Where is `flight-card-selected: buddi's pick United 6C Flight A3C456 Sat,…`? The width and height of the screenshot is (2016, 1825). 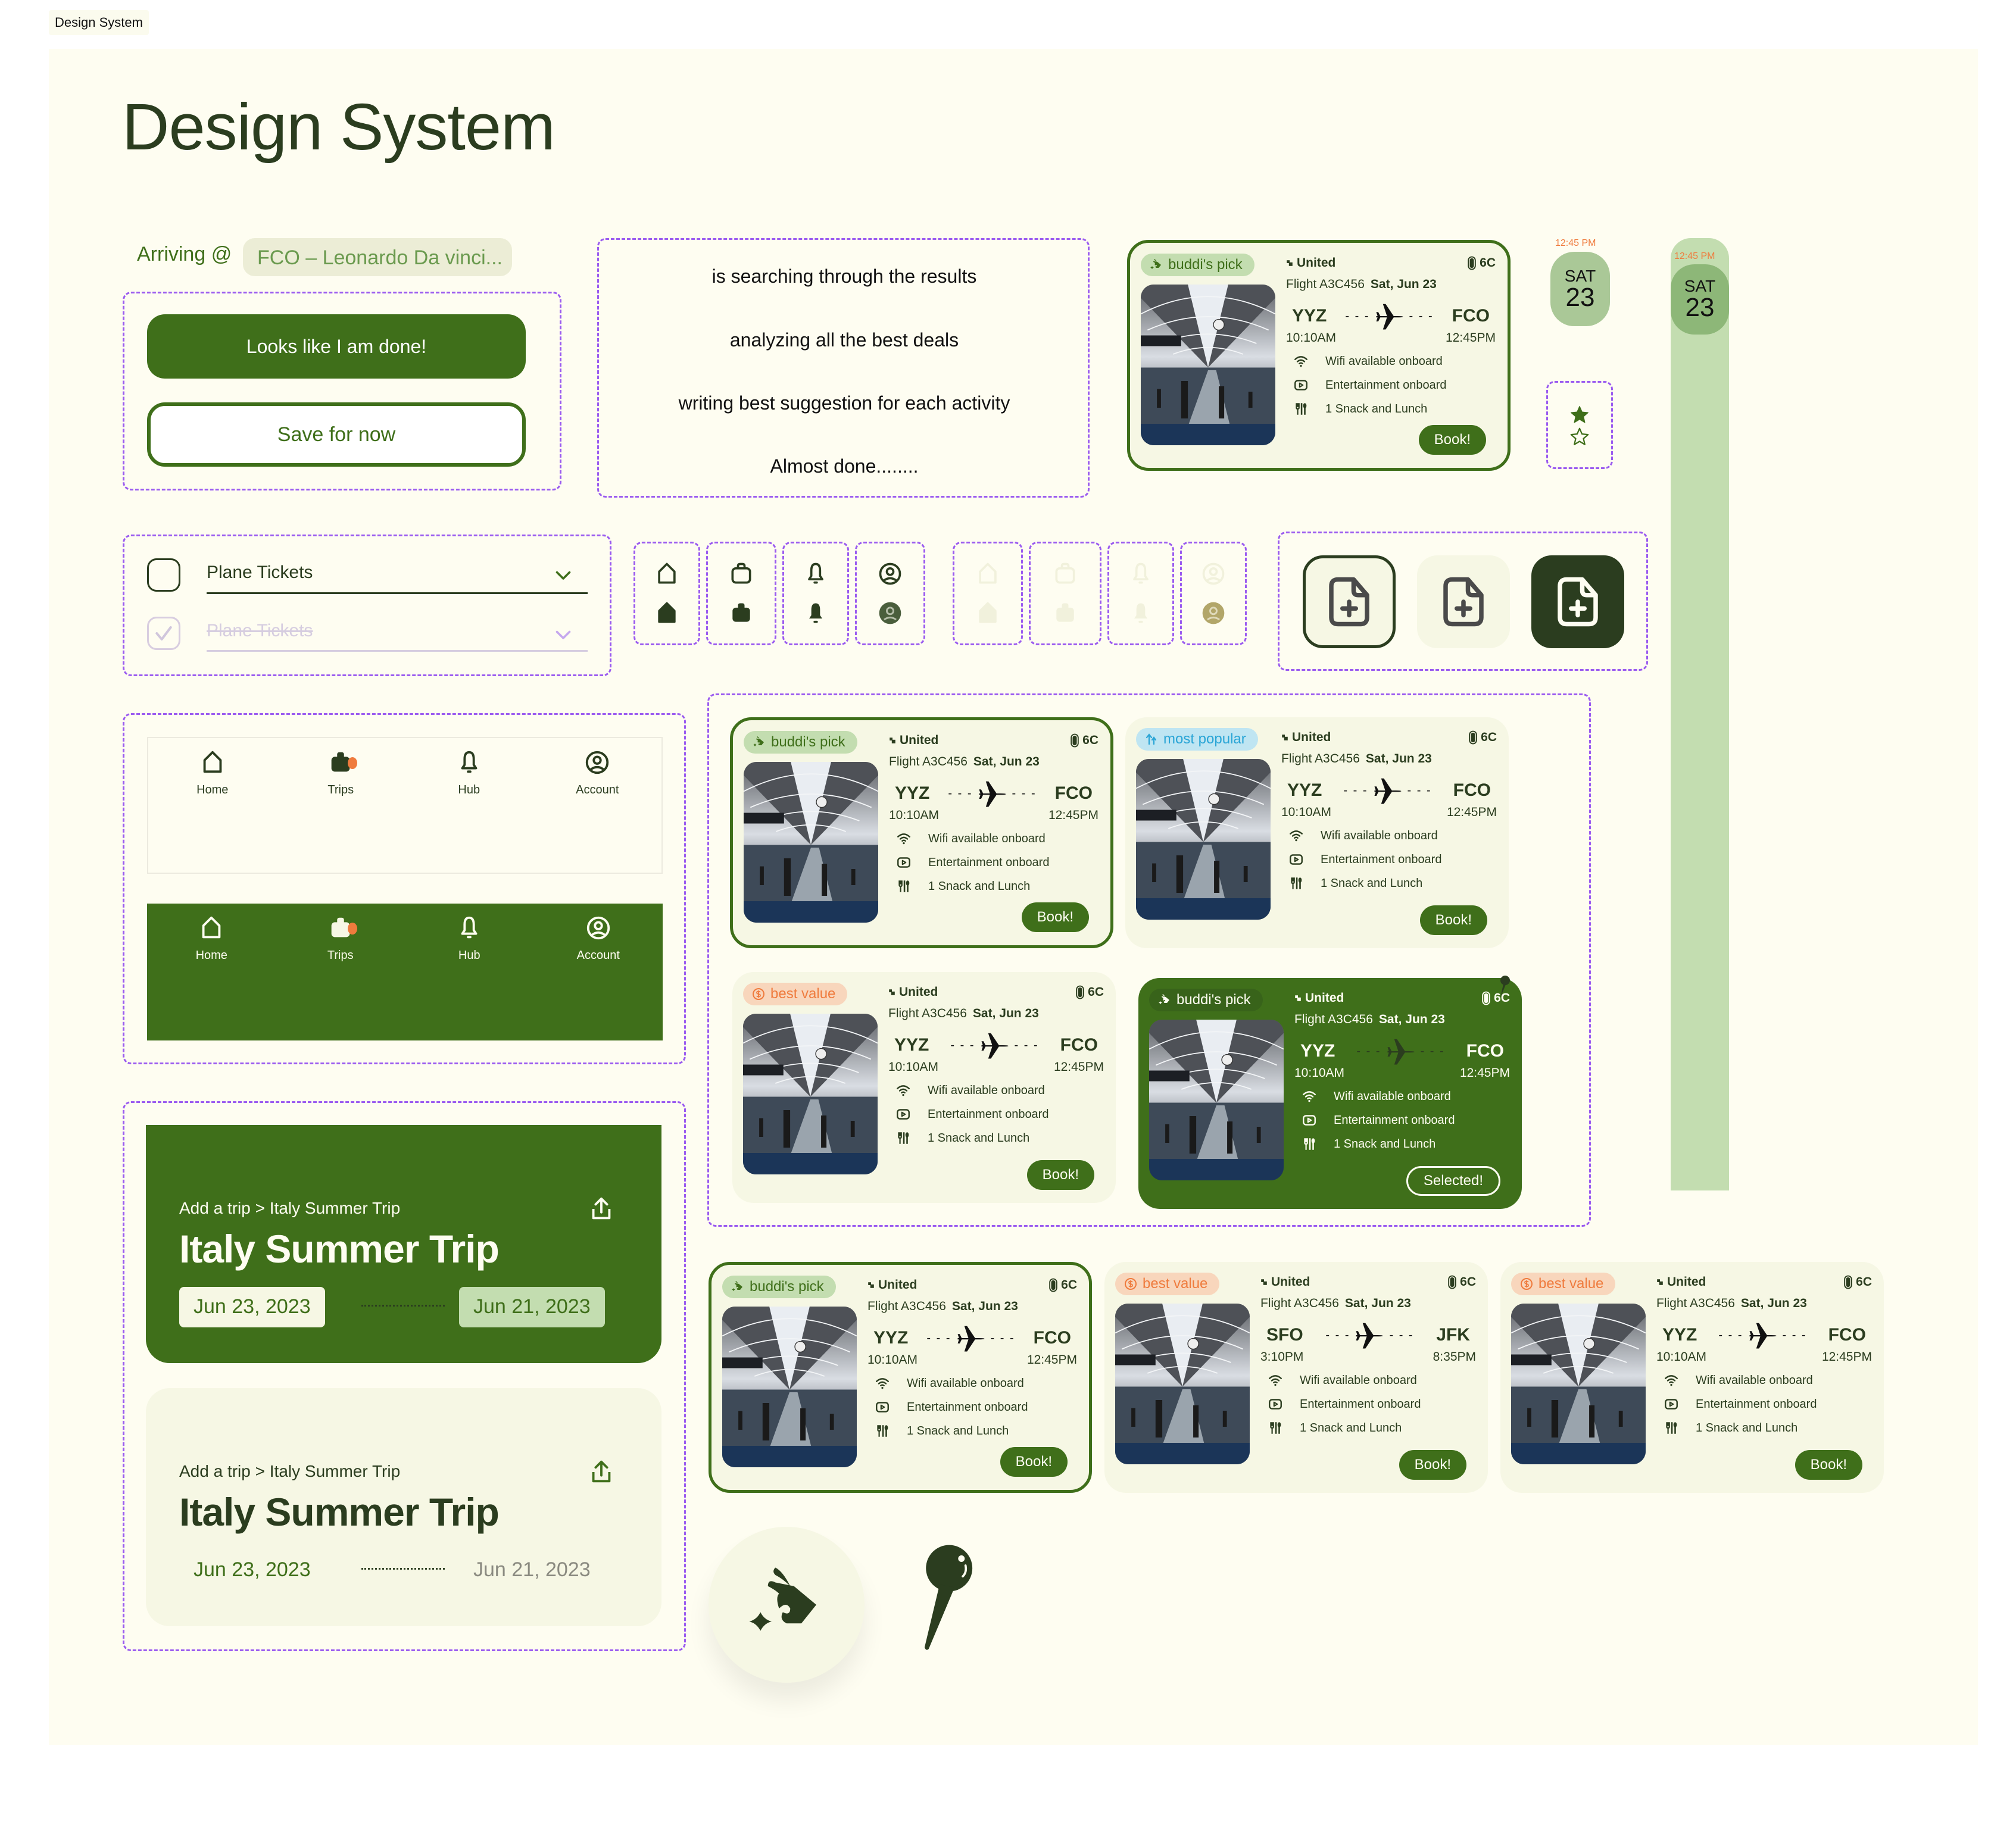 flight-card-selected: buddi's pick United 6C Flight A3C456 Sat,… is located at coordinates (1330, 1093).